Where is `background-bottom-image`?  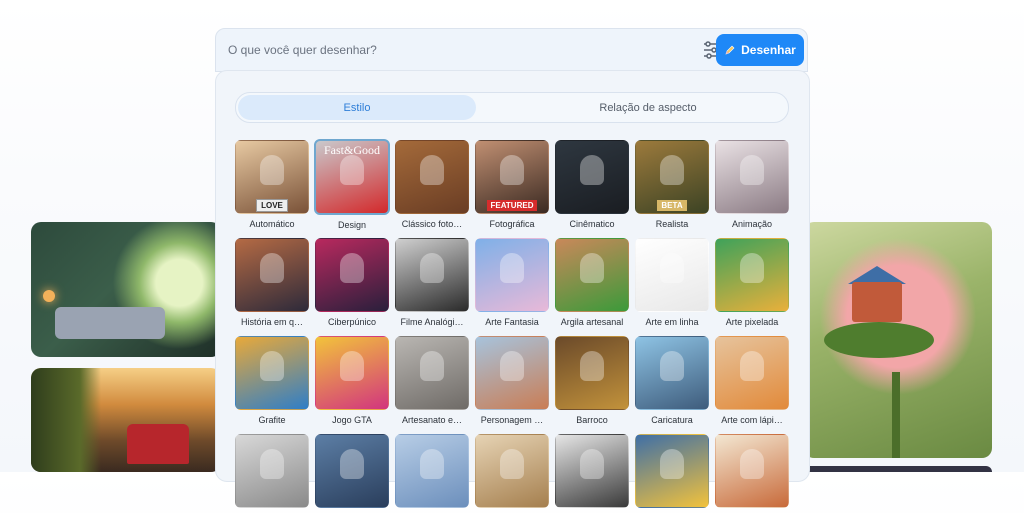
background-bottom-image is located at coordinates (898, 469).